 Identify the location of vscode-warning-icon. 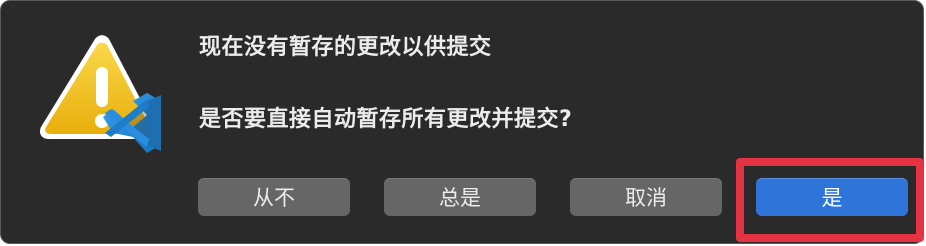
(100, 94).